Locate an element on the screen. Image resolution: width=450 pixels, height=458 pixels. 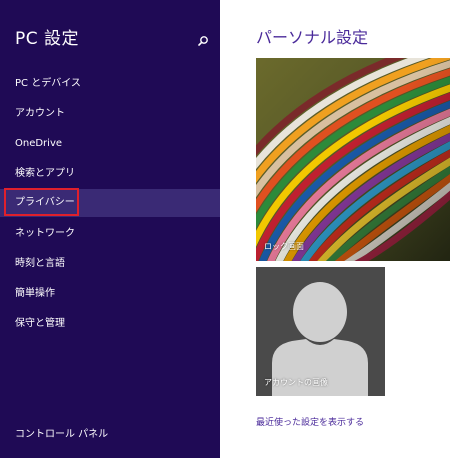
sidebar-item-label: 時刻と言語 is located at coordinates (40, 263).